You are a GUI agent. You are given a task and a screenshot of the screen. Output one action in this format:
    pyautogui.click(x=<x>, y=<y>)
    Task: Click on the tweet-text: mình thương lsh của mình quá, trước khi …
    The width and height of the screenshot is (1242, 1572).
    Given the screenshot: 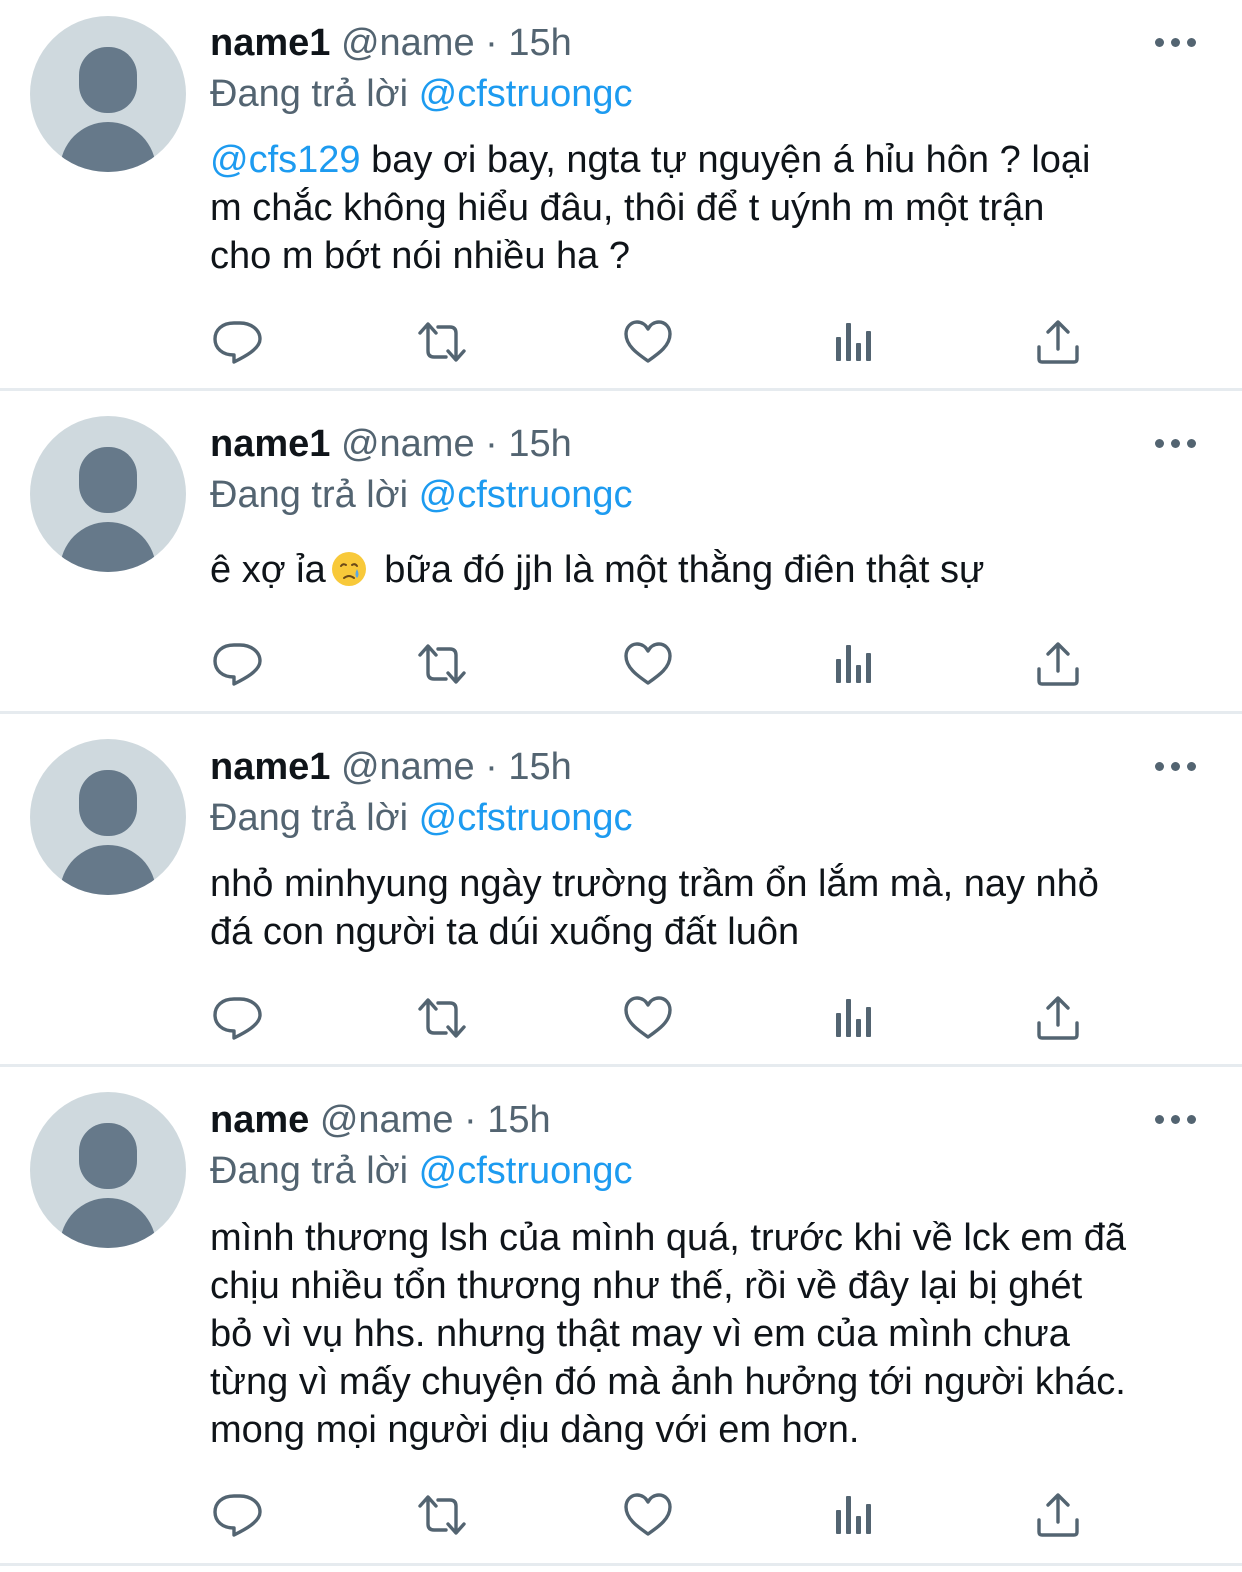 What is the action you would take?
    pyautogui.click(x=710, y=1334)
    